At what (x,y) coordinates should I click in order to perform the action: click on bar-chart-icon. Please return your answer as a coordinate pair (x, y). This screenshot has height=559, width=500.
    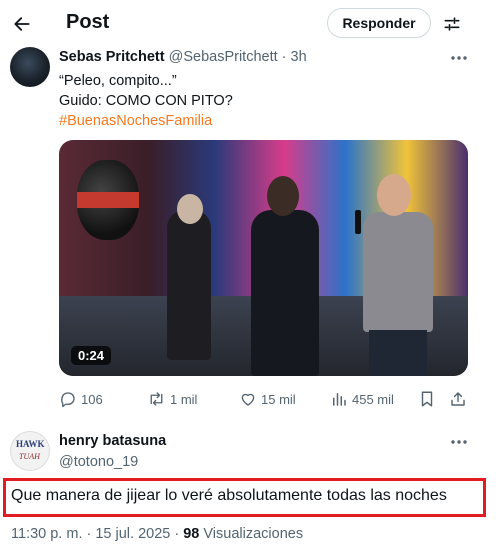
    Looking at the image, I should click on (339, 399).